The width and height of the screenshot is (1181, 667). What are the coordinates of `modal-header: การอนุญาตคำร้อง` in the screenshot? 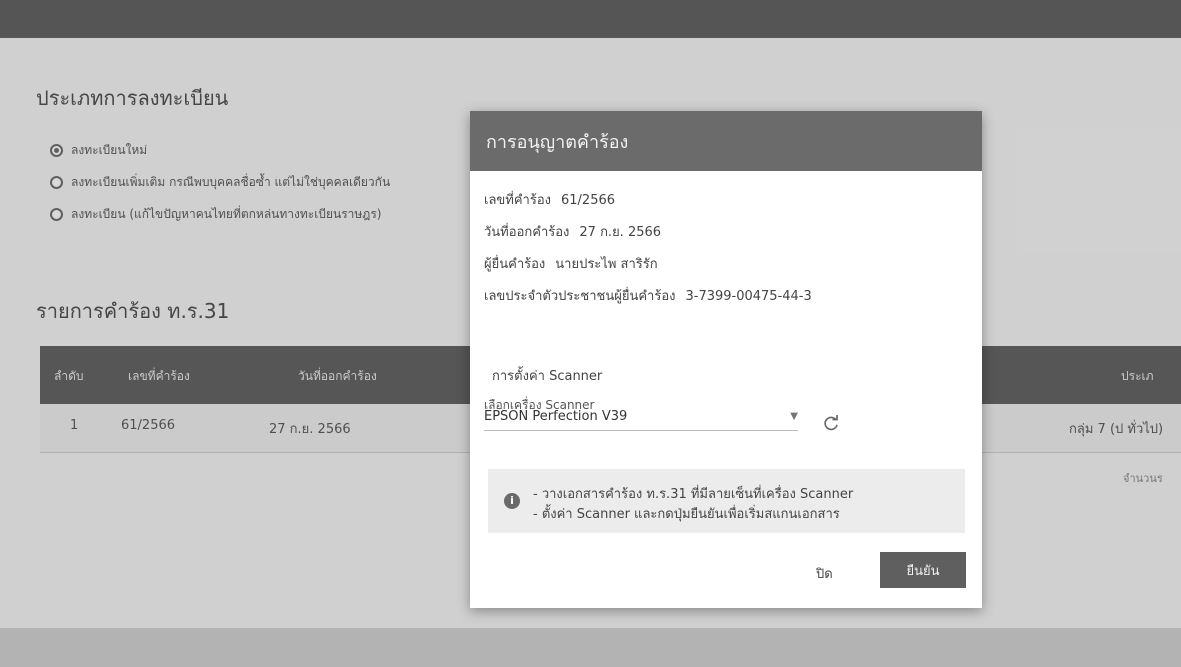 It's located at (726, 141).